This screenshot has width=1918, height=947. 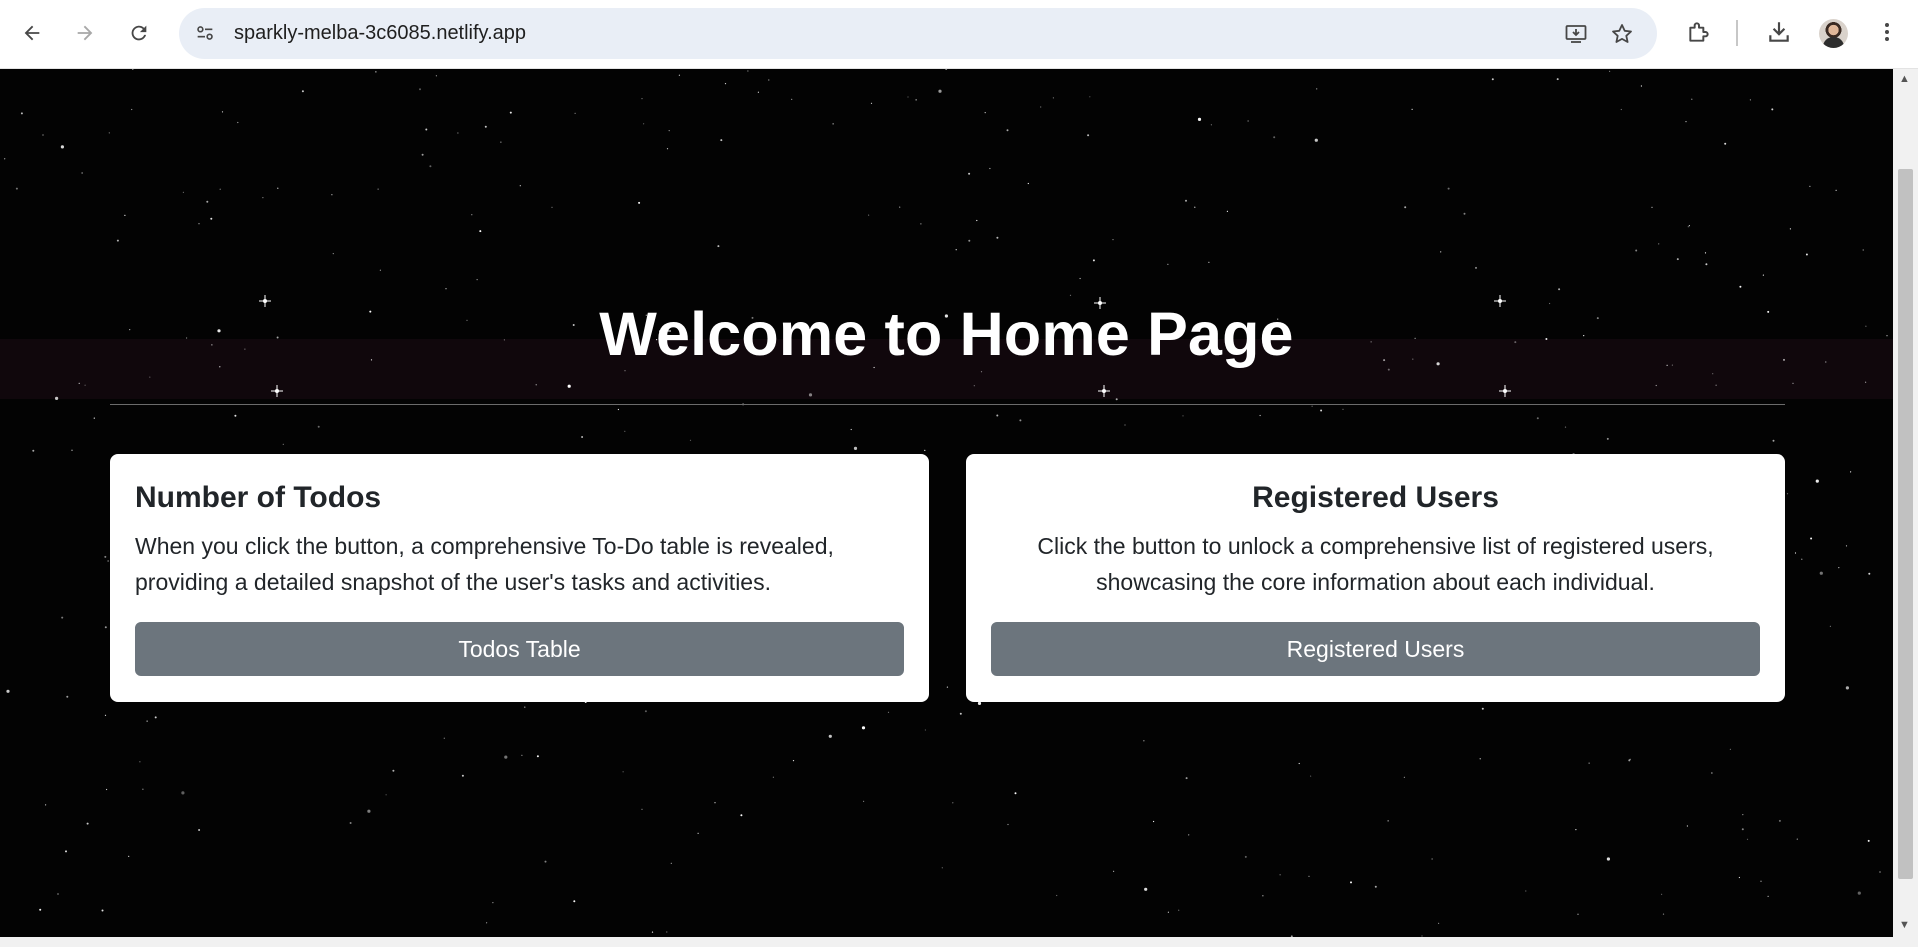 I want to click on extensions-icon, so click(x=1699, y=32).